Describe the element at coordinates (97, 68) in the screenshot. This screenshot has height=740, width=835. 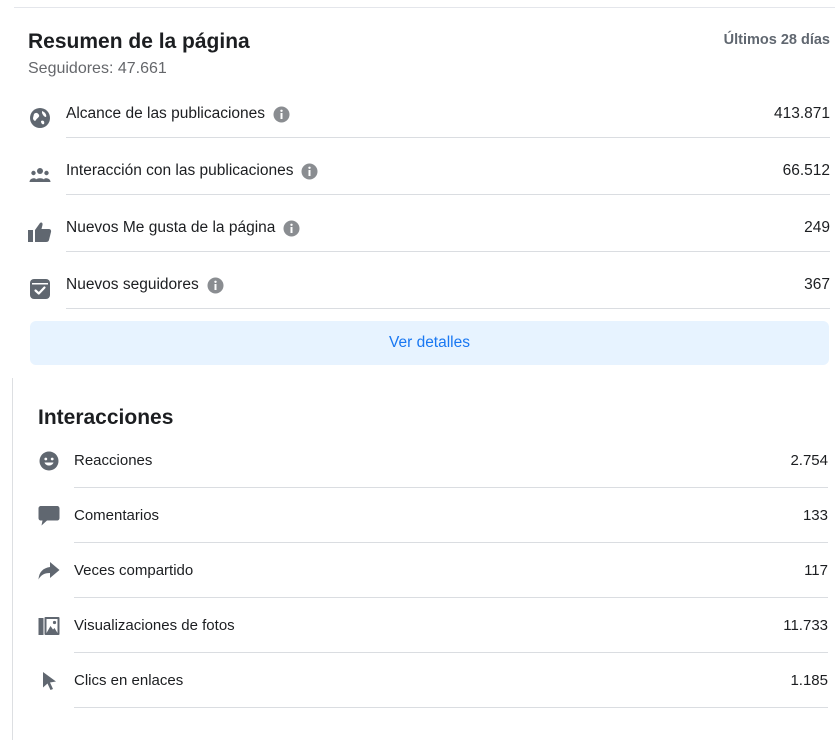
I see `followers-count: Seguidores: 47.661` at that location.